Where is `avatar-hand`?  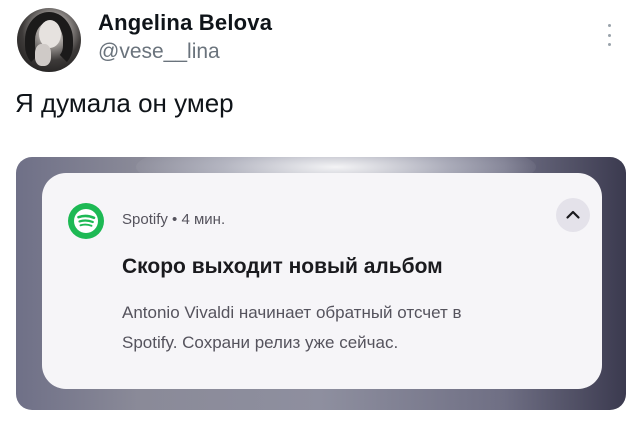 avatar-hand is located at coordinates (43, 55).